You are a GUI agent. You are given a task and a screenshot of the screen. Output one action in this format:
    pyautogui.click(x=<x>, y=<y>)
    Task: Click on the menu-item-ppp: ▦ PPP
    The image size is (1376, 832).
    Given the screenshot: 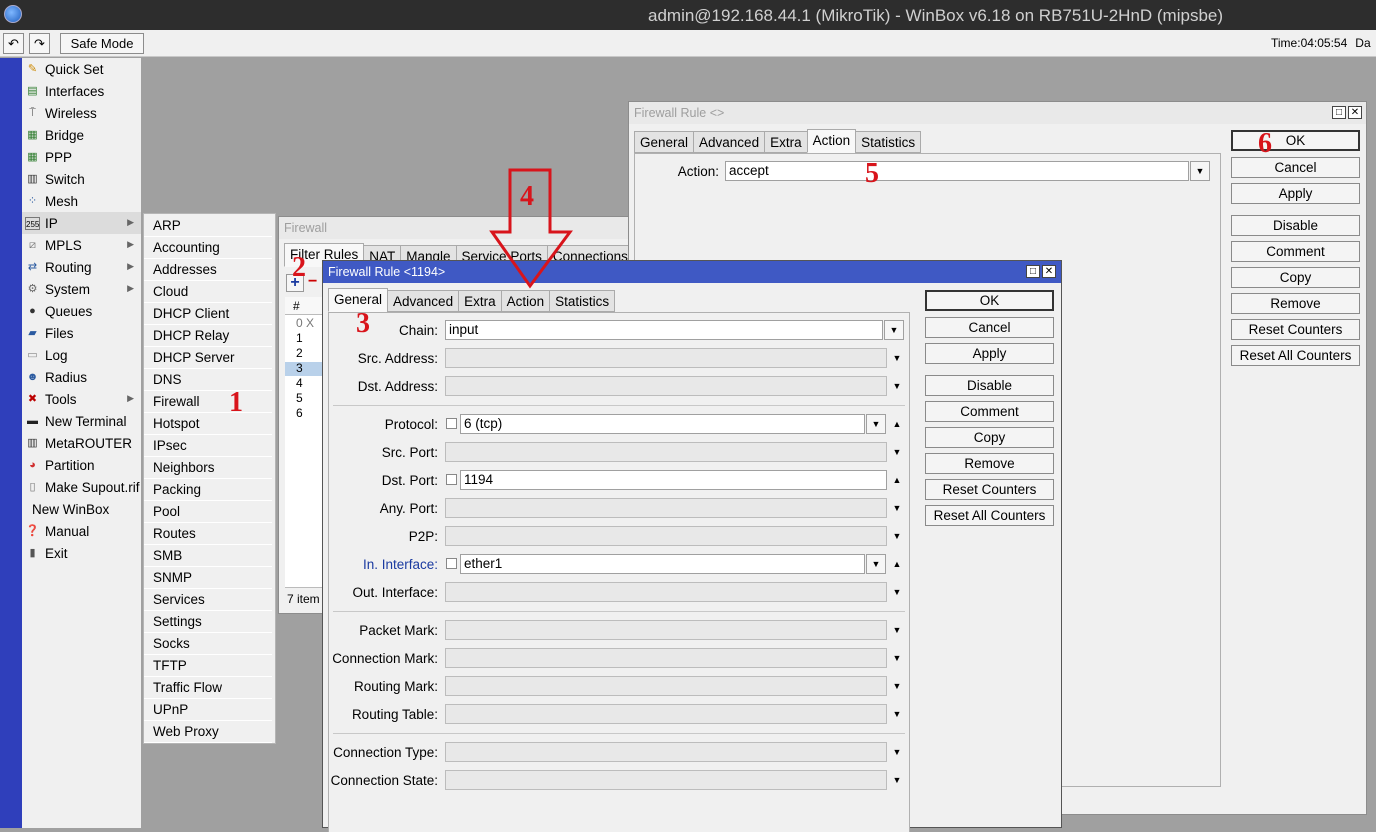 What is the action you would take?
    pyautogui.click(x=81, y=157)
    